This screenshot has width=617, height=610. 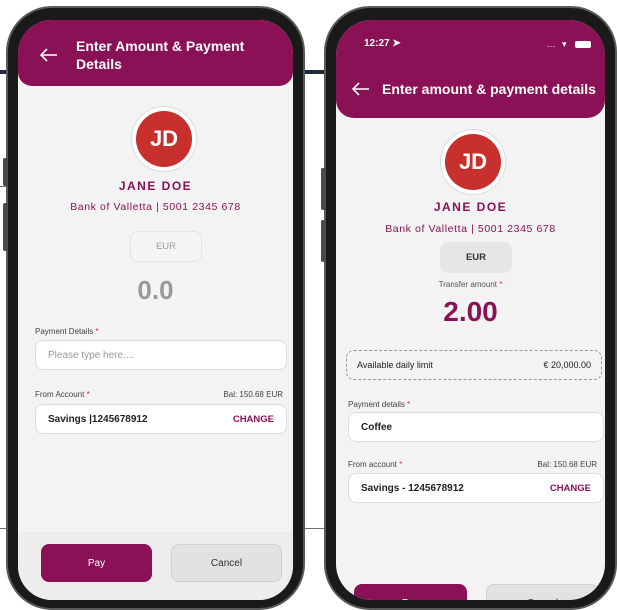 I want to click on from-account-selector: Savings - 1245678912 CHANGE, so click(x=476, y=488).